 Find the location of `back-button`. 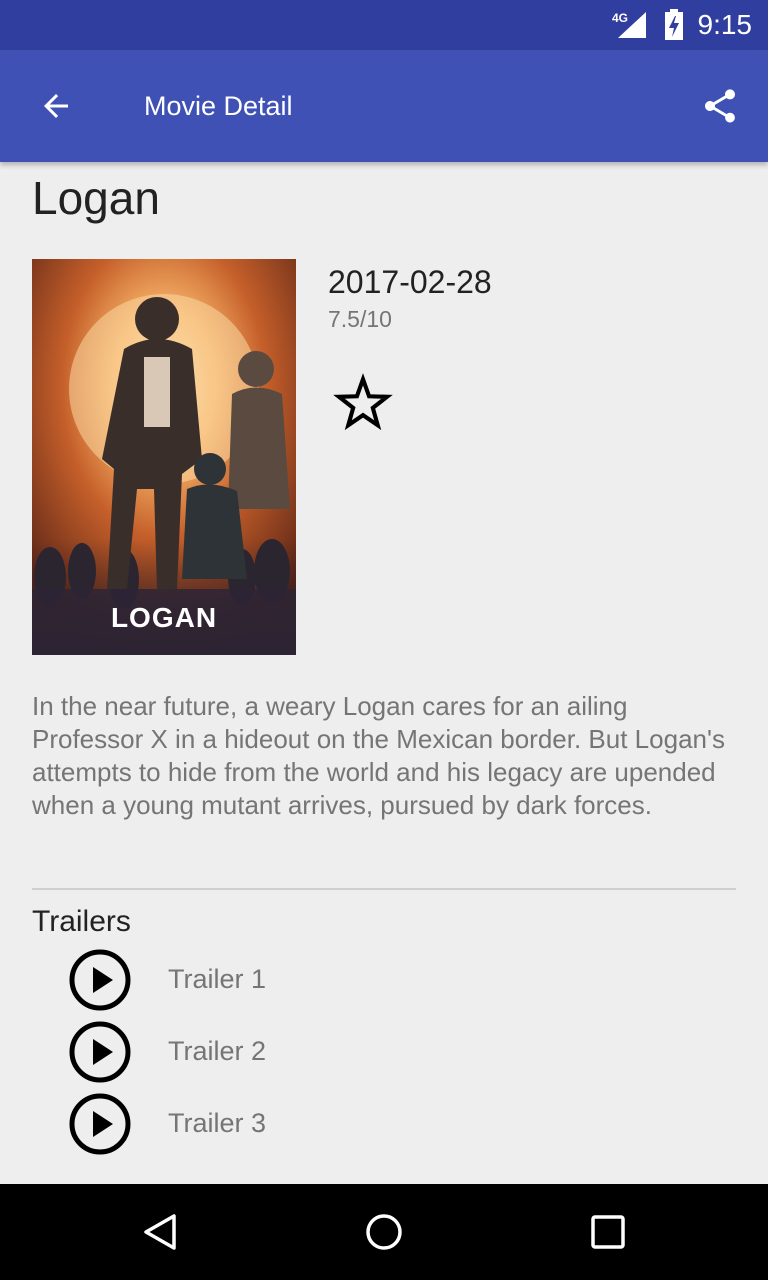

back-button is located at coordinates (56, 106).